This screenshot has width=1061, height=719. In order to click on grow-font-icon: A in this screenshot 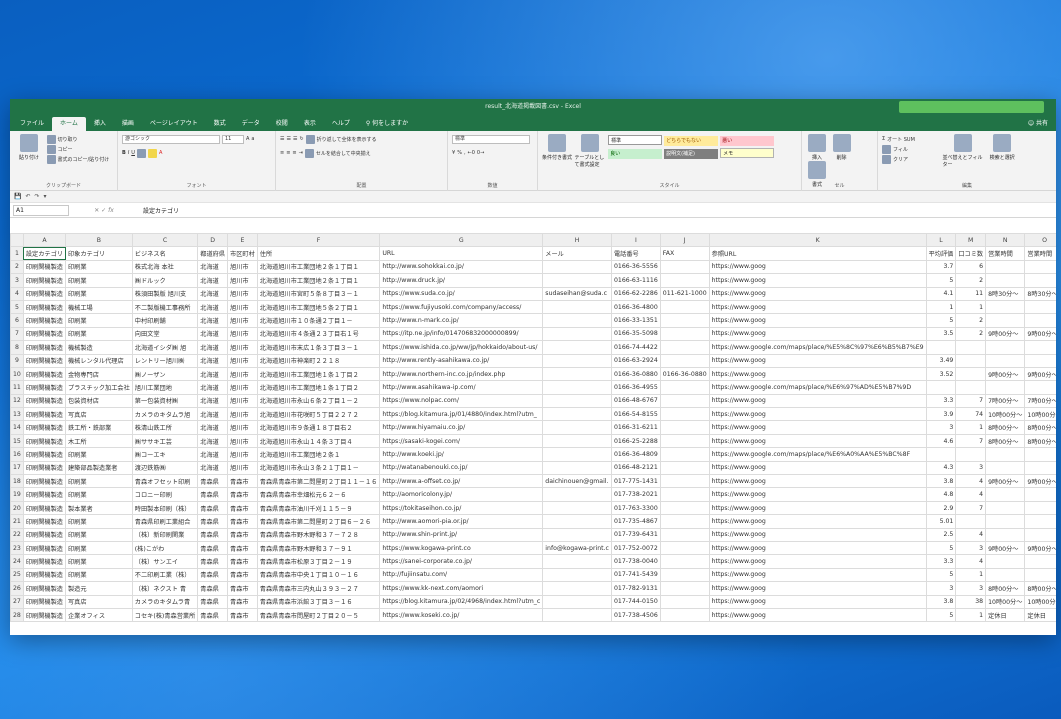, I will do `click(247, 139)`.